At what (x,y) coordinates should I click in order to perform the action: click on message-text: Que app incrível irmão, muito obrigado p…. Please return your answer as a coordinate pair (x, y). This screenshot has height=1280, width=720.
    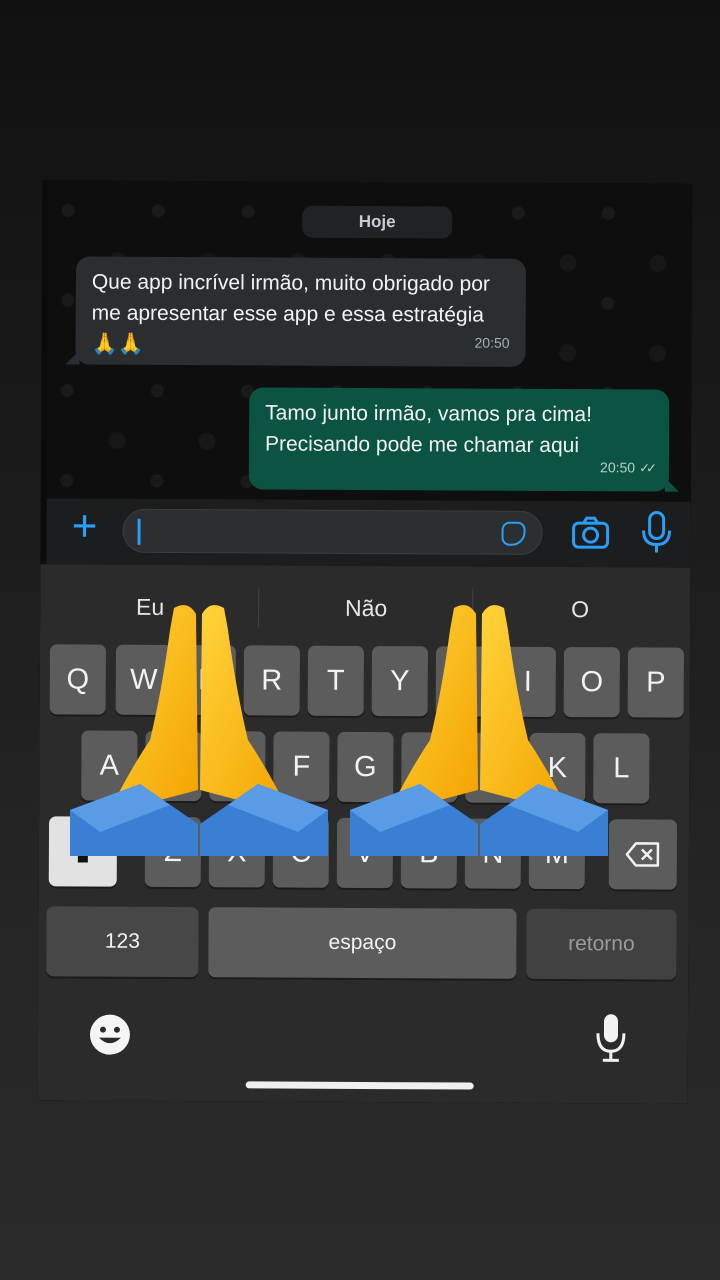
    Looking at the image, I should click on (290, 313).